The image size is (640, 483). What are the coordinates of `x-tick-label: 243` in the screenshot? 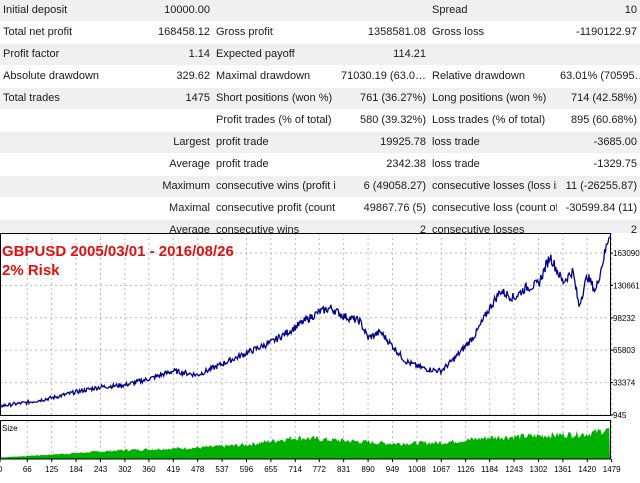 It's located at (101, 469).